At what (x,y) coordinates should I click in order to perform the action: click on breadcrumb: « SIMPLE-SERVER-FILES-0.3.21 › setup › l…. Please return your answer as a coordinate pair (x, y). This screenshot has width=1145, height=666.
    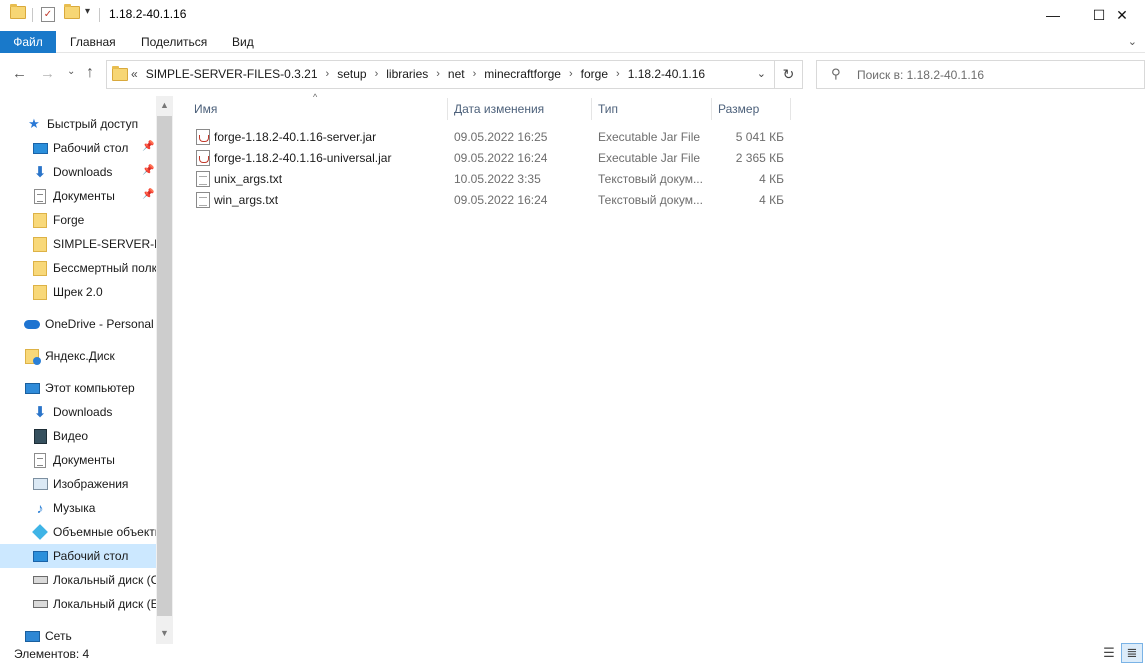
    Looking at the image, I should click on (418, 74).